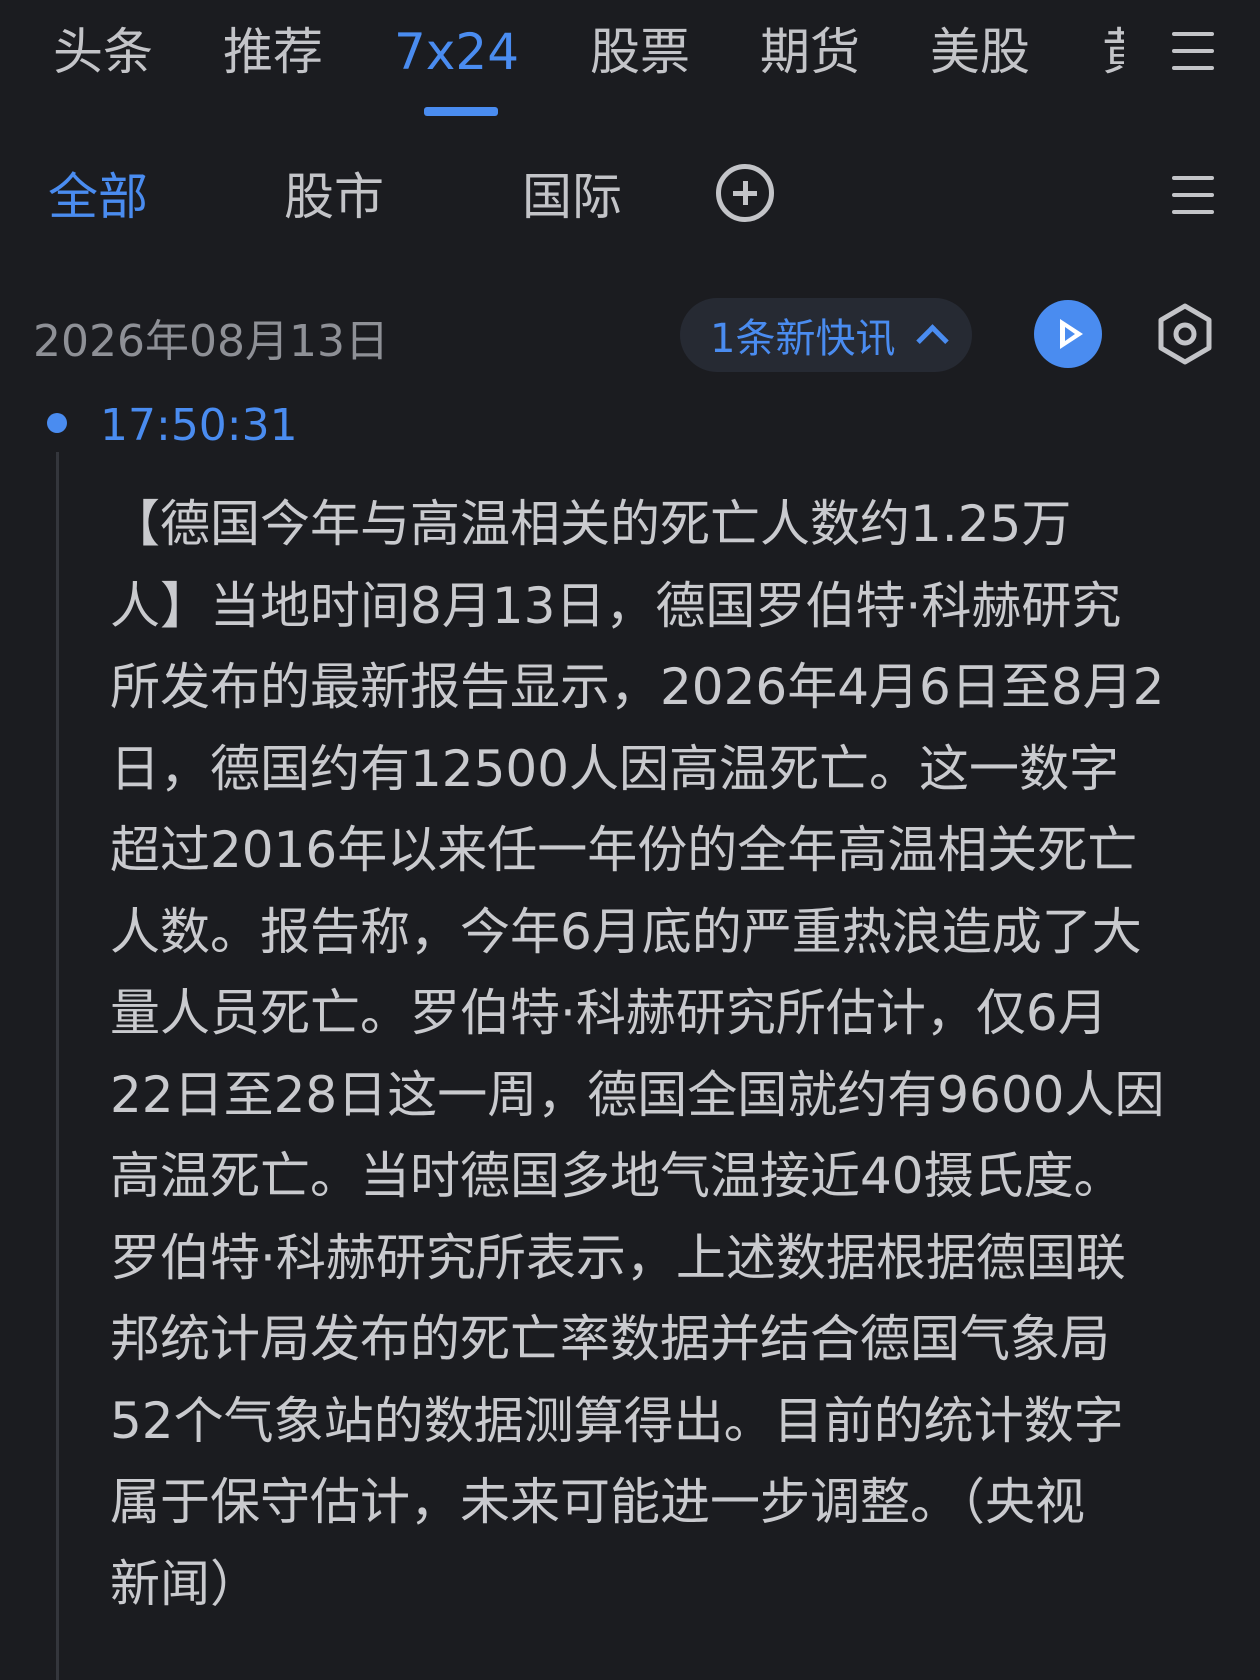 The image size is (1260, 1680). I want to click on article-line: 属于保守估计，未来可能进一步调整。（央视, so click(597, 1502).